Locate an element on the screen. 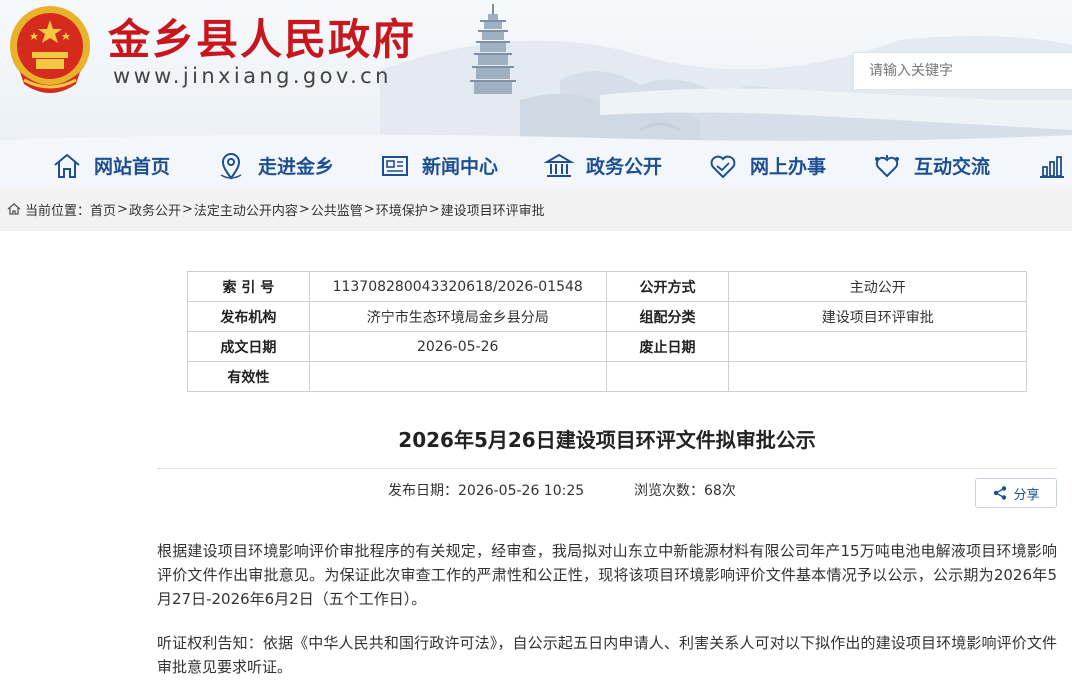 The width and height of the screenshot is (1072, 683). breadcrumb-link-gov-affairs: 政务公开 is located at coordinates (155, 209).